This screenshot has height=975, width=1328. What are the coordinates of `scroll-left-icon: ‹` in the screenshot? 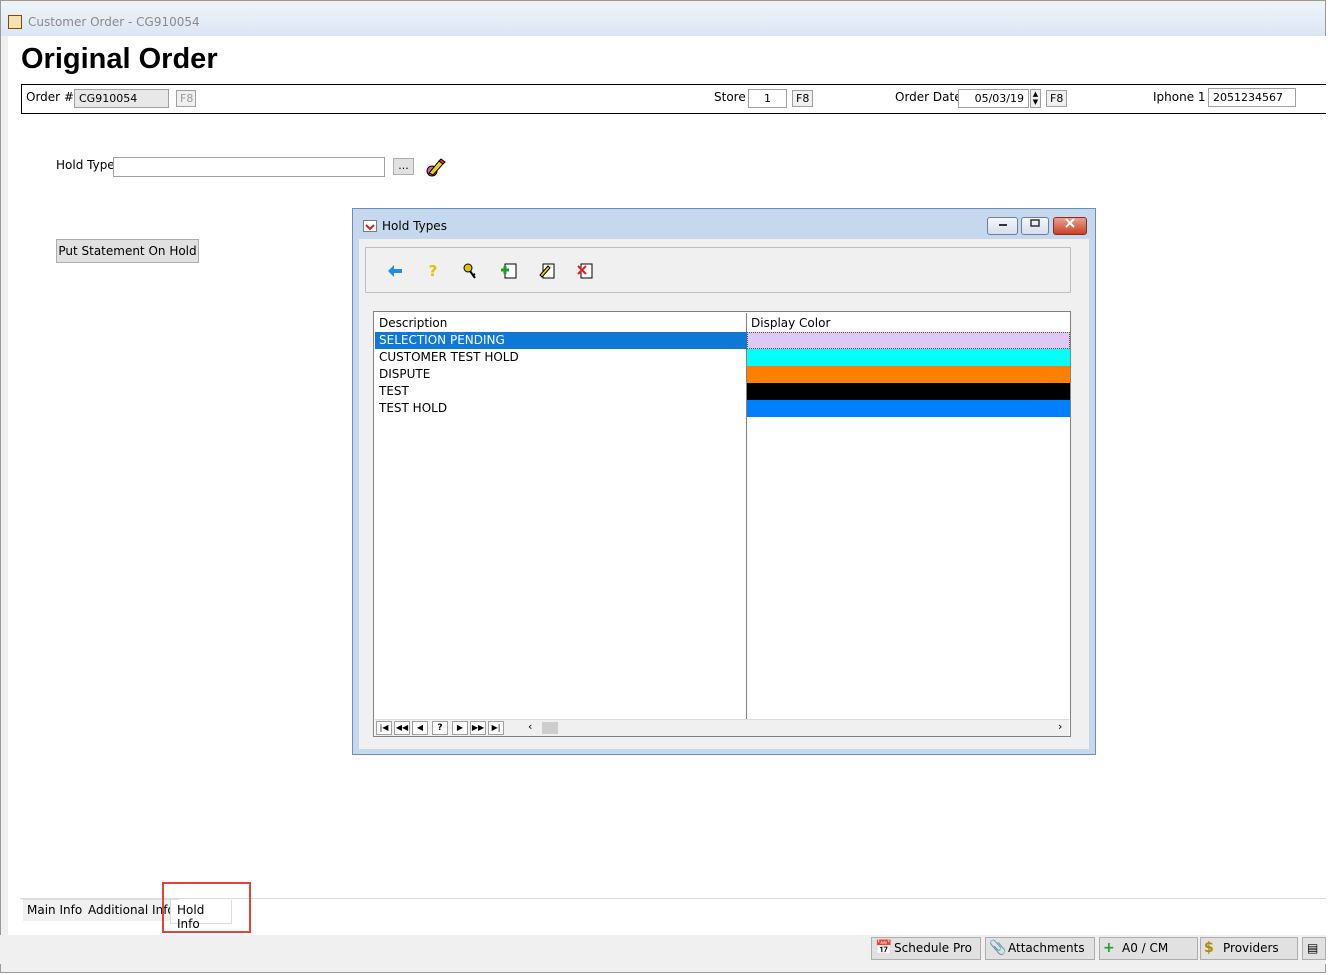 It's located at (530, 726).